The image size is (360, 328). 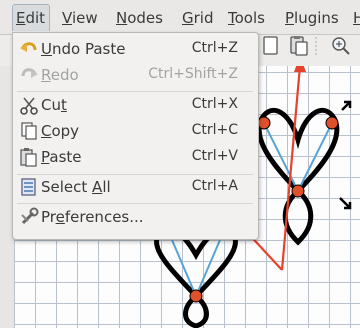 I want to click on menu-view: View, so click(x=80, y=18).